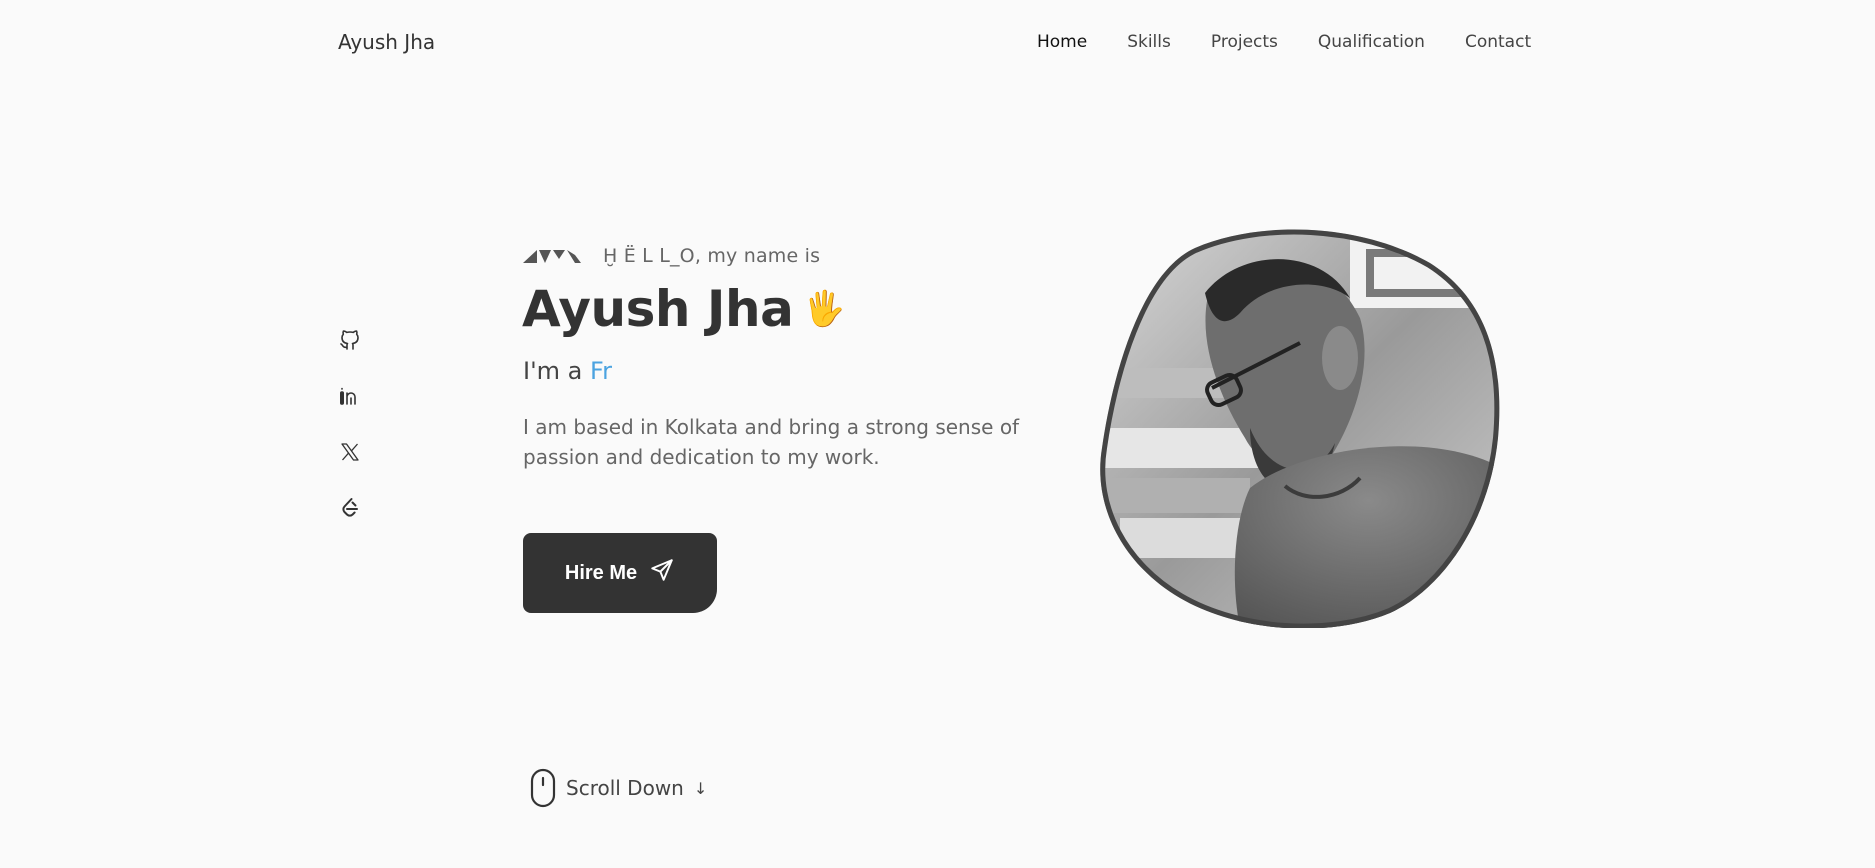 The height and width of the screenshot is (868, 1875). Describe the element at coordinates (350, 453) in the screenshot. I see `x-twitter-icon` at that location.